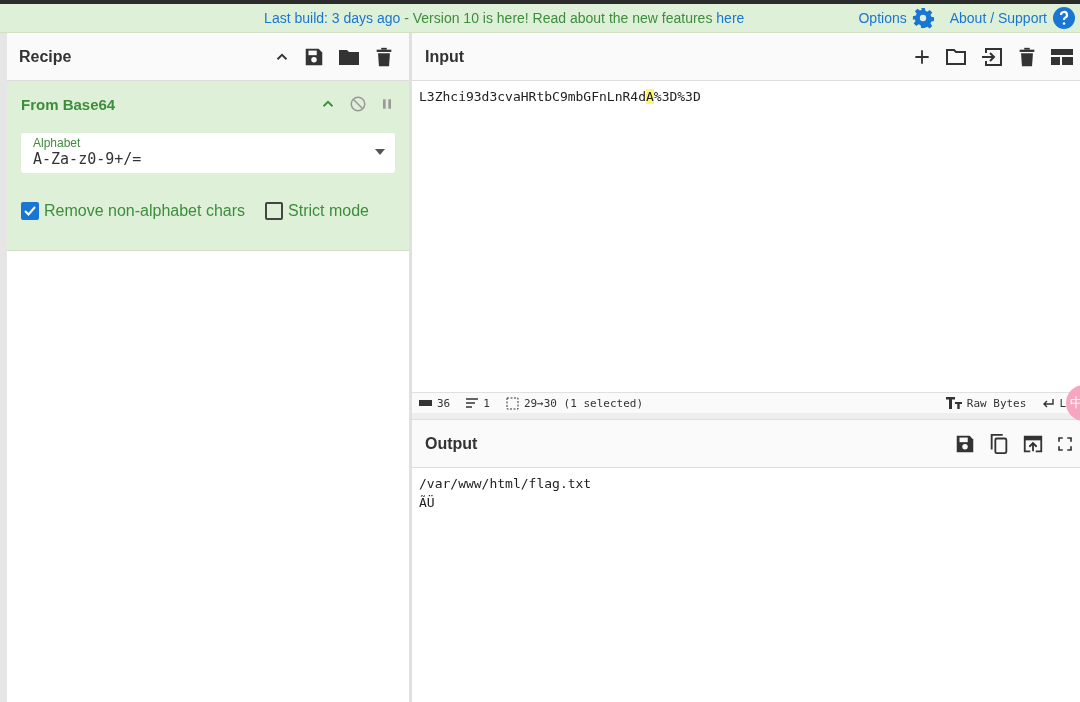 Image resolution: width=1080 pixels, height=702 pixels. I want to click on output-title: Output, so click(452, 443).